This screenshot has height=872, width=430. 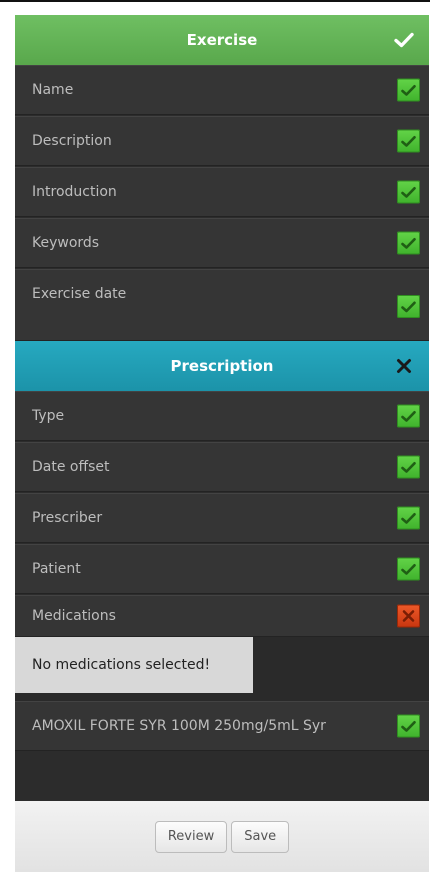 I want to click on exercise-section-title: Exercise, so click(x=222, y=40).